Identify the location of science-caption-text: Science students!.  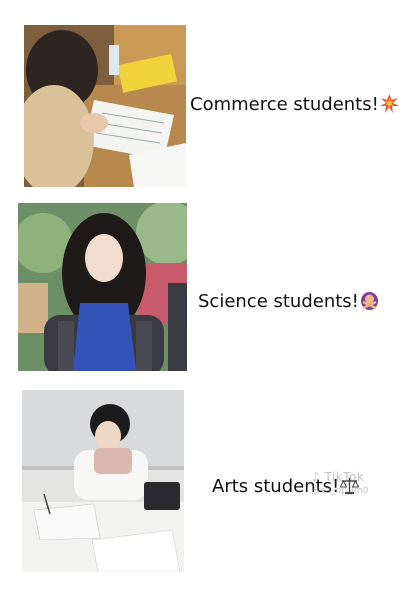
(278, 301).